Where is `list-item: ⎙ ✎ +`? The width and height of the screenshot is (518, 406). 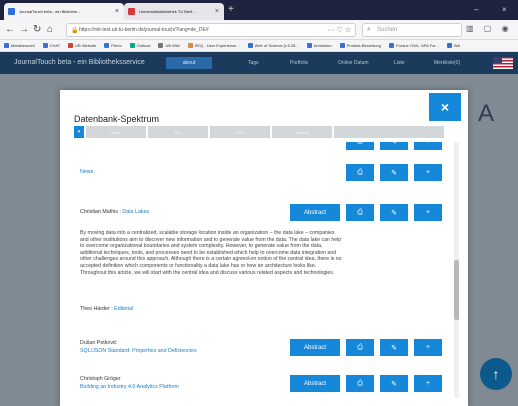 list-item: ⎙ ✎ + is located at coordinates (264, 146).